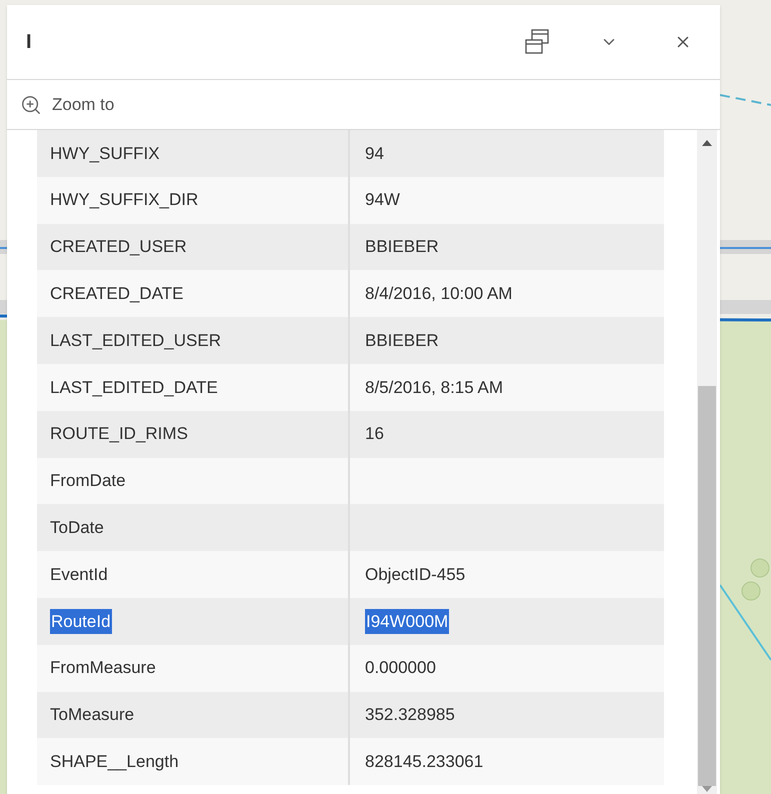  What do you see at coordinates (382, 200) in the screenshot?
I see `field-value: 94W` at bounding box center [382, 200].